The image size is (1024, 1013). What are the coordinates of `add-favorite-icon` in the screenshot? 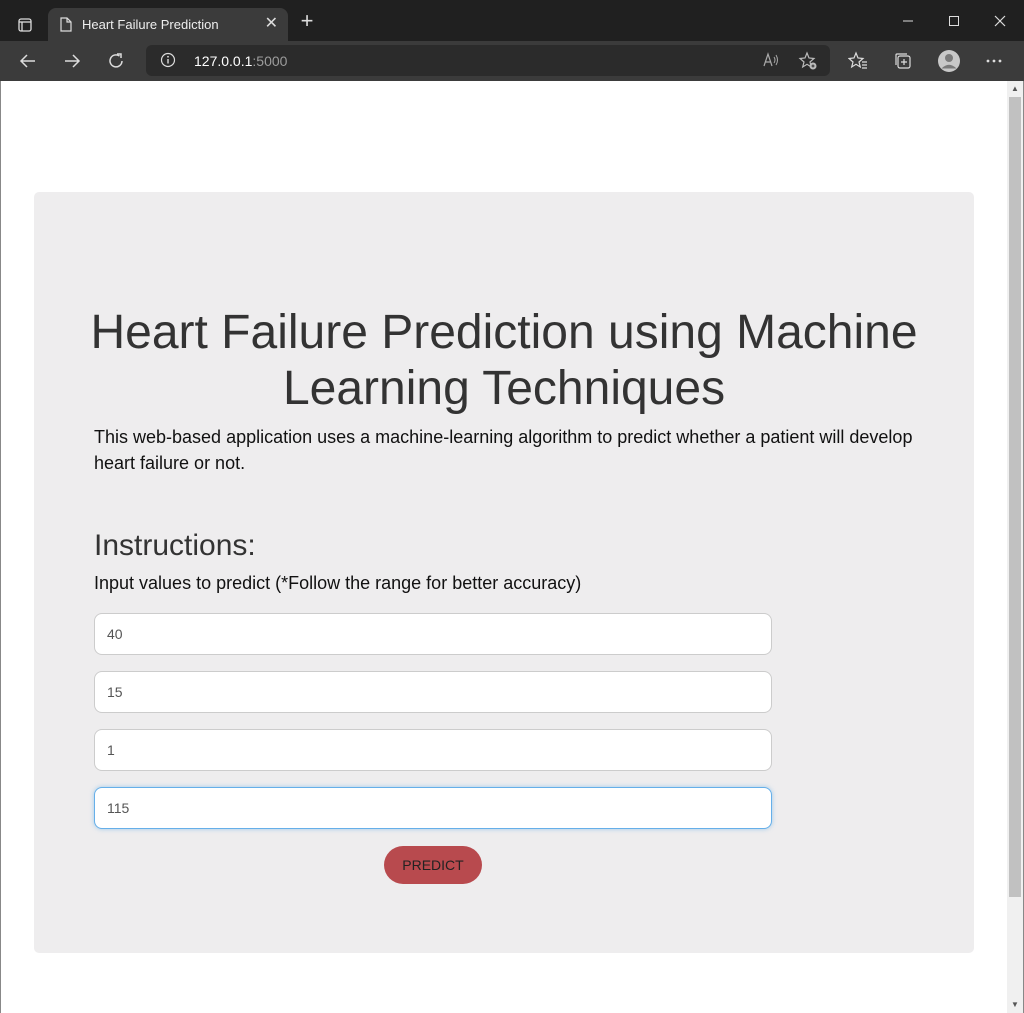 It's located at (808, 63).